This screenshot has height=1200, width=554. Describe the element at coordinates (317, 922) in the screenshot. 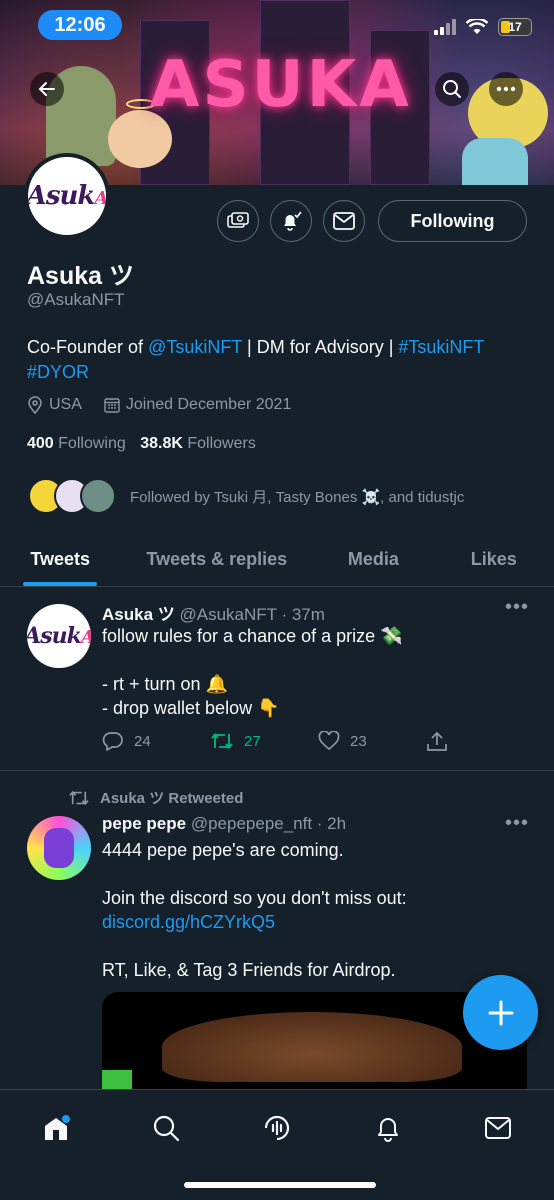

I see `tweet-link: discord.gg/hCZYrkQ5` at that location.